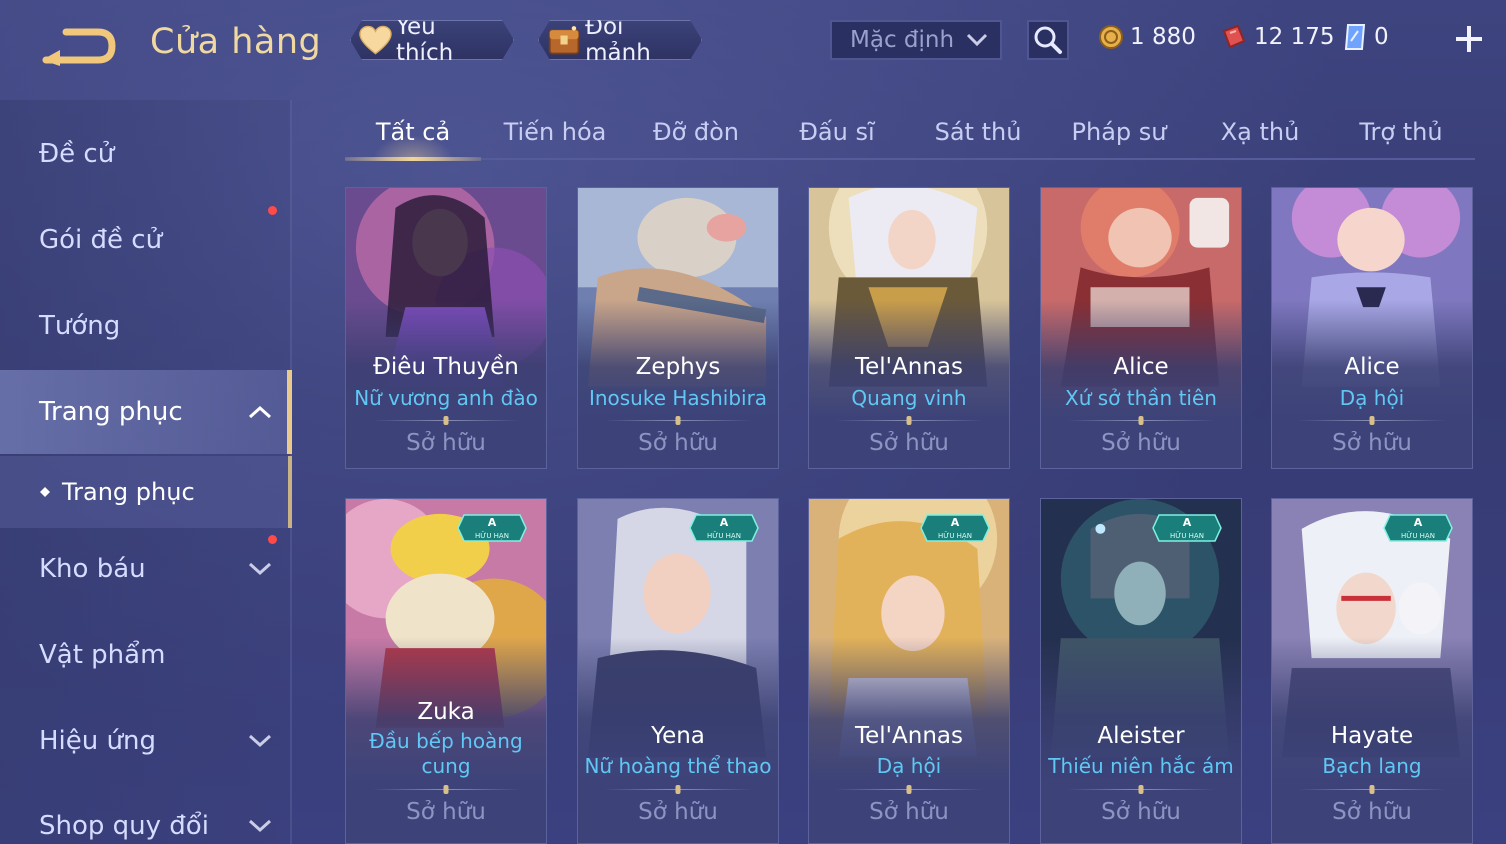  Describe the element at coordinates (1141, 398) in the screenshot. I see `skin-name: Xứ sở thần tiên` at that location.